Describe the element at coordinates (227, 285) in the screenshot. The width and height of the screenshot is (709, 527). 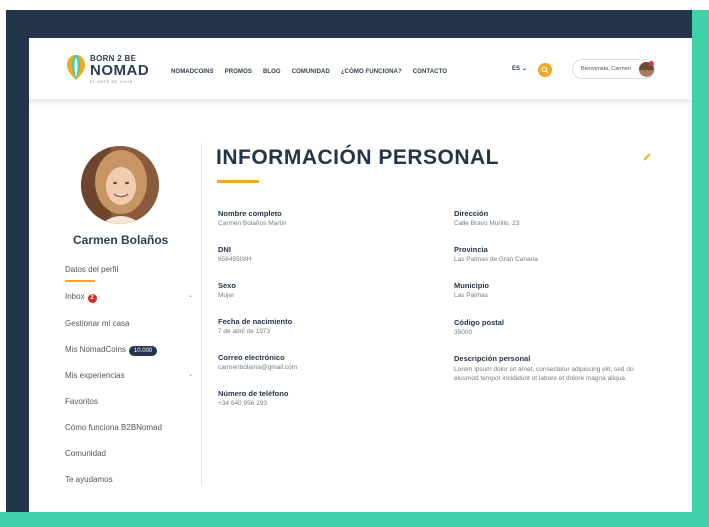
I see `field-label-sex: Sexo` at that location.